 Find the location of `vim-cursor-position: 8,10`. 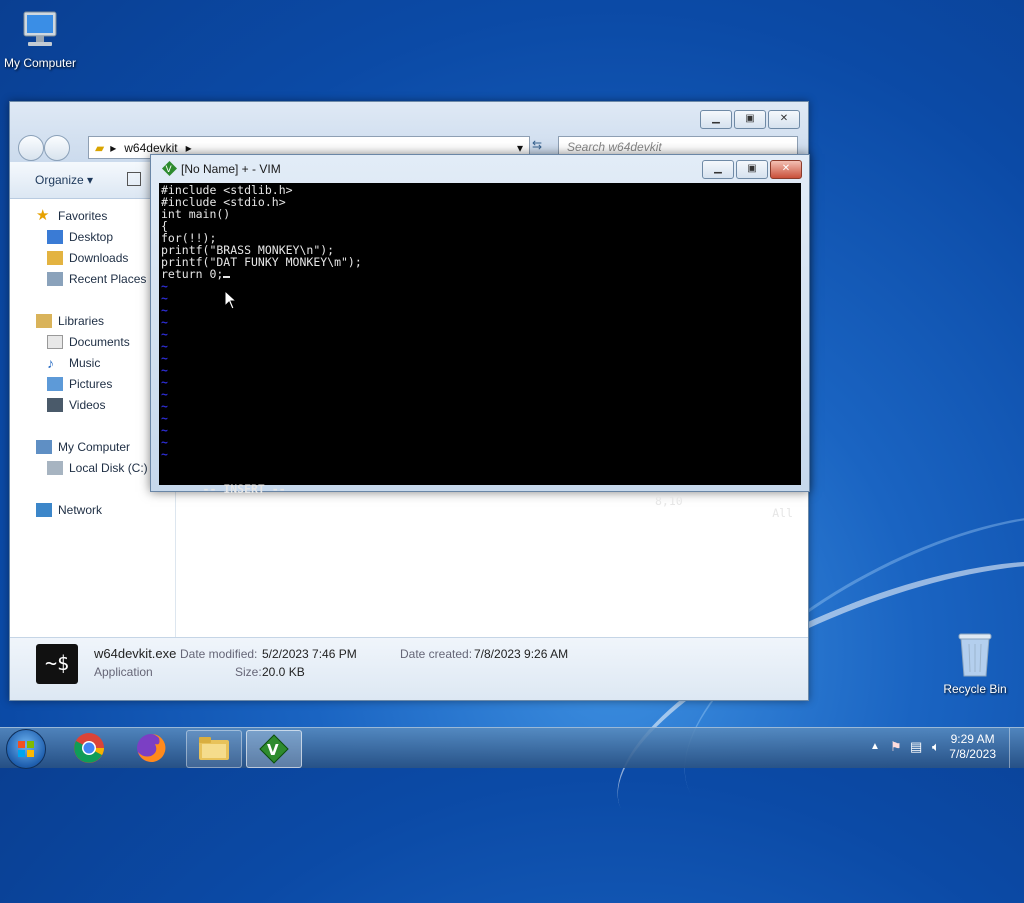

vim-cursor-position: 8,10 is located at coordinates (669, 501).